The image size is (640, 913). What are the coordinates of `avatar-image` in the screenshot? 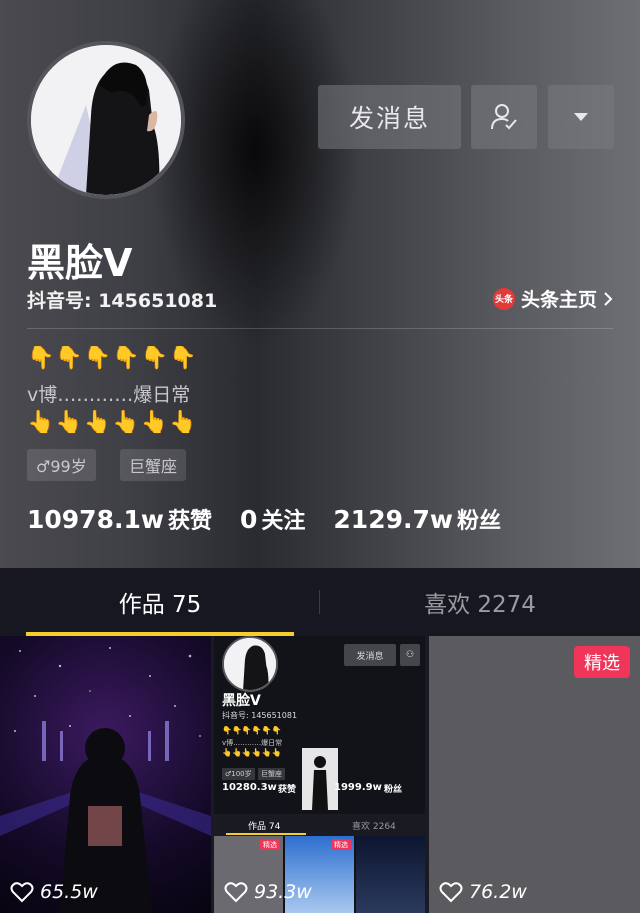 It's located at (106, 120).